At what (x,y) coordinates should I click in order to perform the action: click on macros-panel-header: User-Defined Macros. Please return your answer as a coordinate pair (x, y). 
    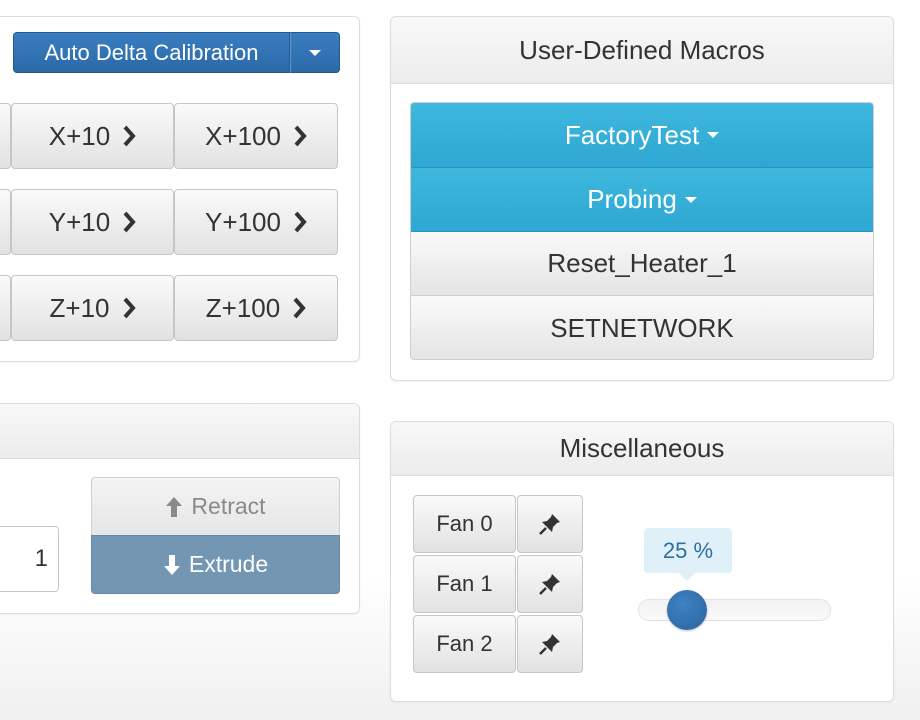
    Looking at the image, I should click on (642, 50).